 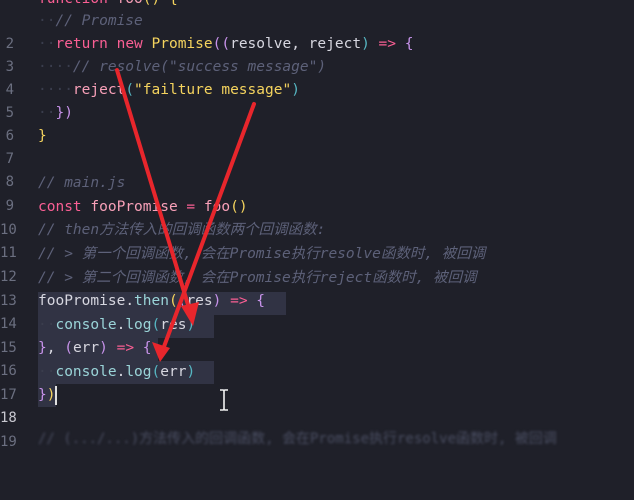 I want to click on line-code: // then方法传入的回调函数两个回调函数:, so click(x=182, y=230).